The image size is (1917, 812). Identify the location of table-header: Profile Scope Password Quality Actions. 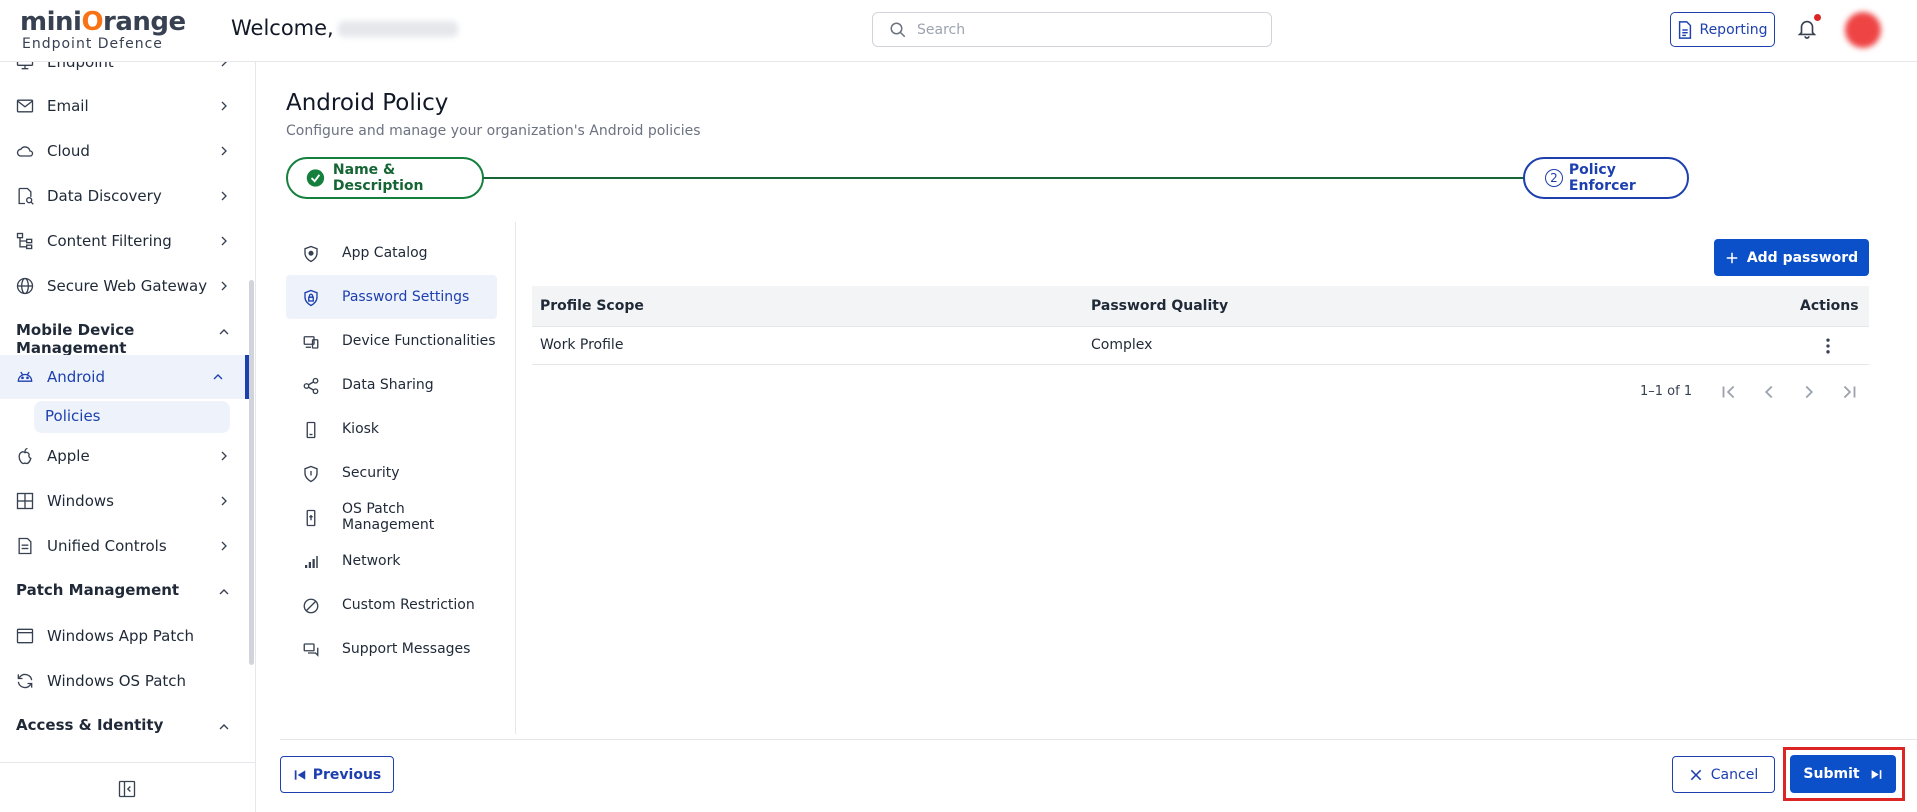
(1200, 306).